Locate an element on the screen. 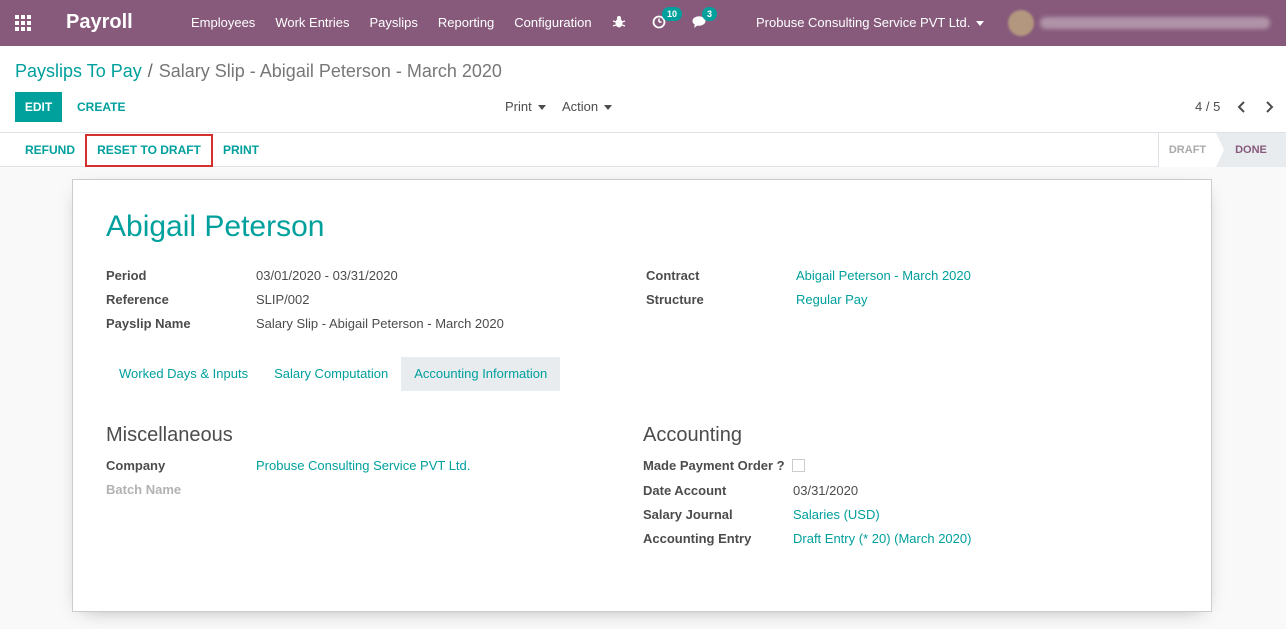  action-dropdown-label: Action is located at coordinates (580, 106).